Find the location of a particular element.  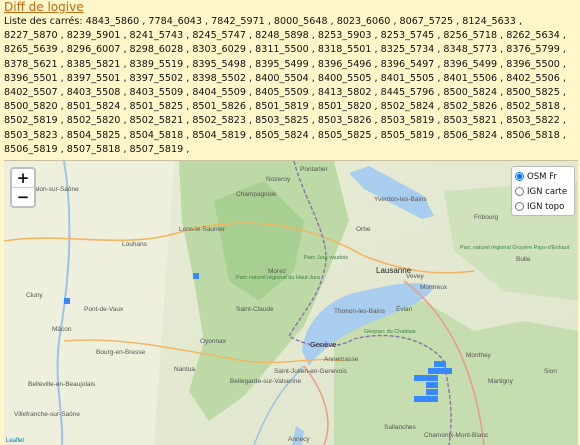

place-label: Vevey is located at coordinates (415, 276).